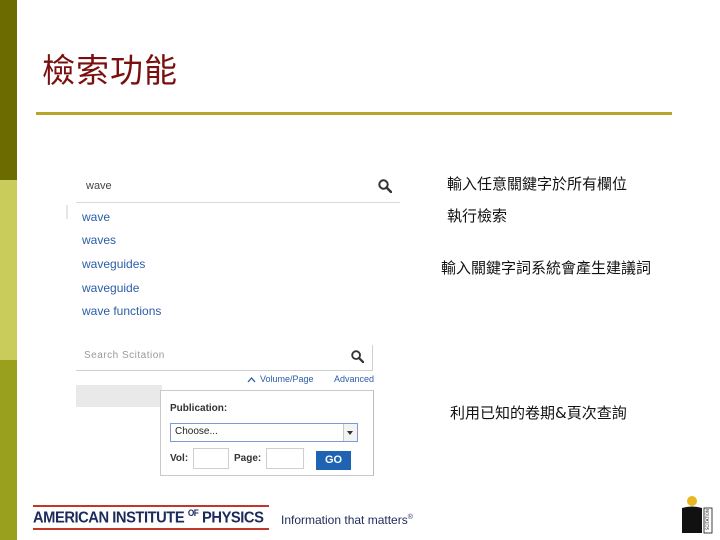 Image resolution: width=720 pixels, height=540 pixels. What do you see at coordinates (546, 268) in the screenshot?
I see `annotation-suggestions: 輸入關鍵字詞系統會產生建議詞` at bounding box center [546, 268].